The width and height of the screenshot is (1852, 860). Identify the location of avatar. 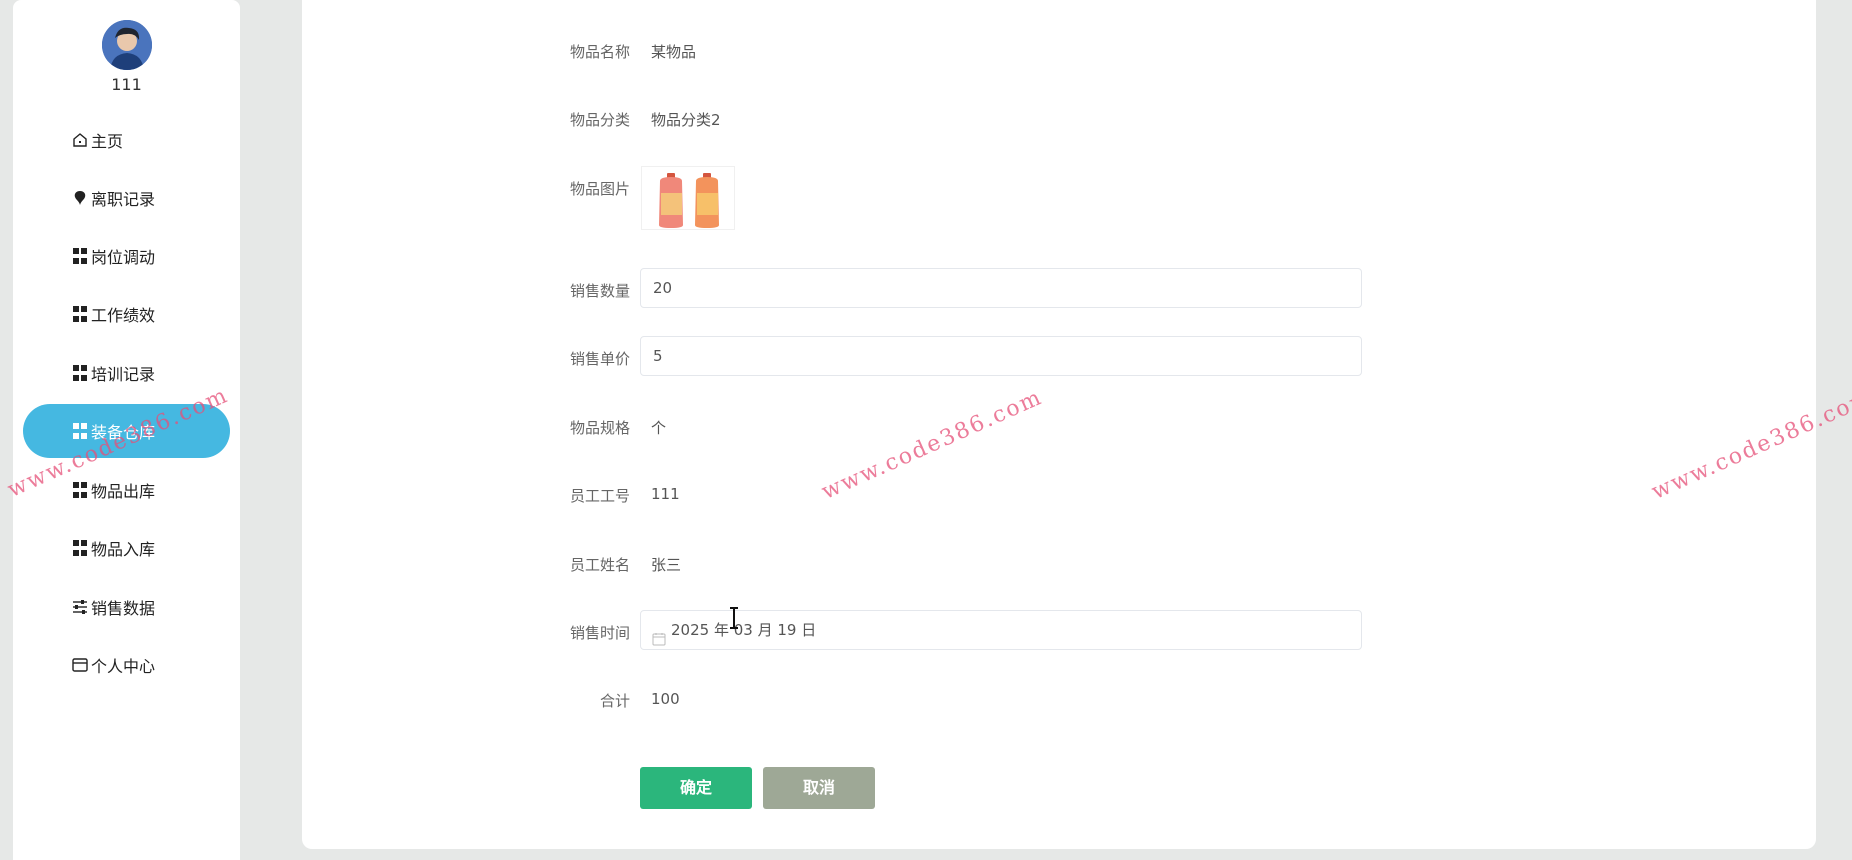
(127, 45).